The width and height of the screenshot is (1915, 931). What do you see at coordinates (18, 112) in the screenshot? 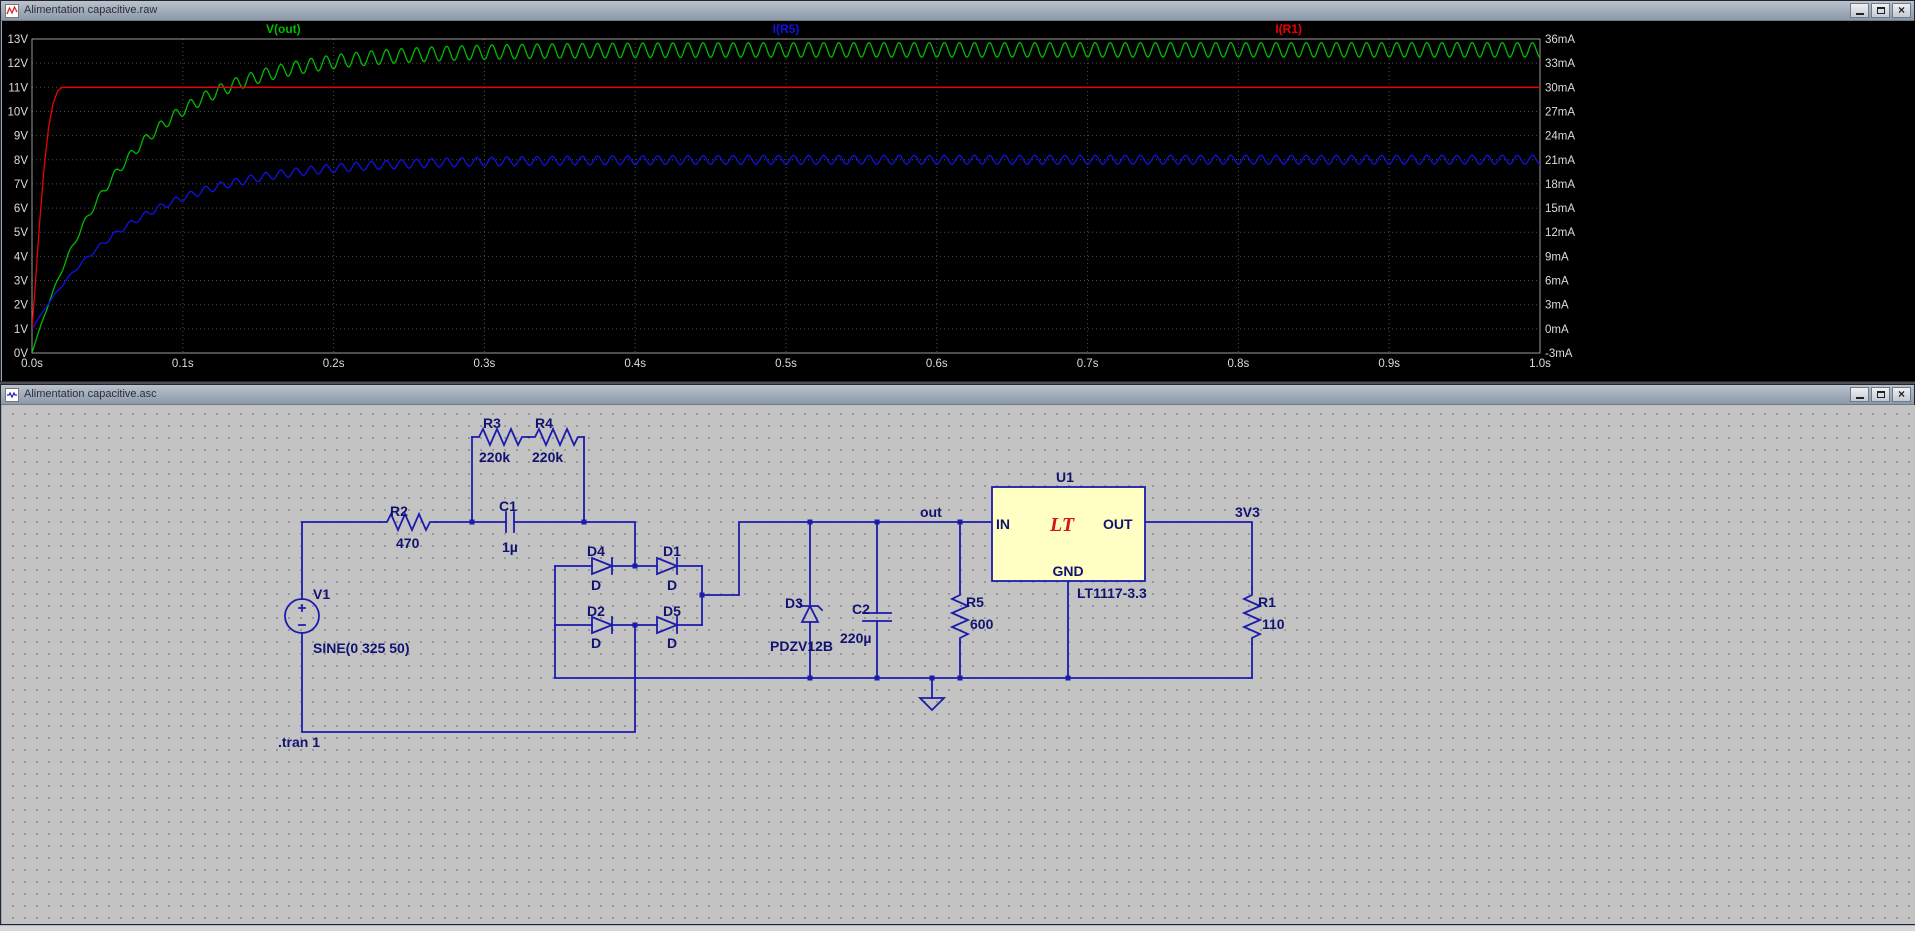
I see `y-left-tick-label: 10V` at bounding box center [18, 112].